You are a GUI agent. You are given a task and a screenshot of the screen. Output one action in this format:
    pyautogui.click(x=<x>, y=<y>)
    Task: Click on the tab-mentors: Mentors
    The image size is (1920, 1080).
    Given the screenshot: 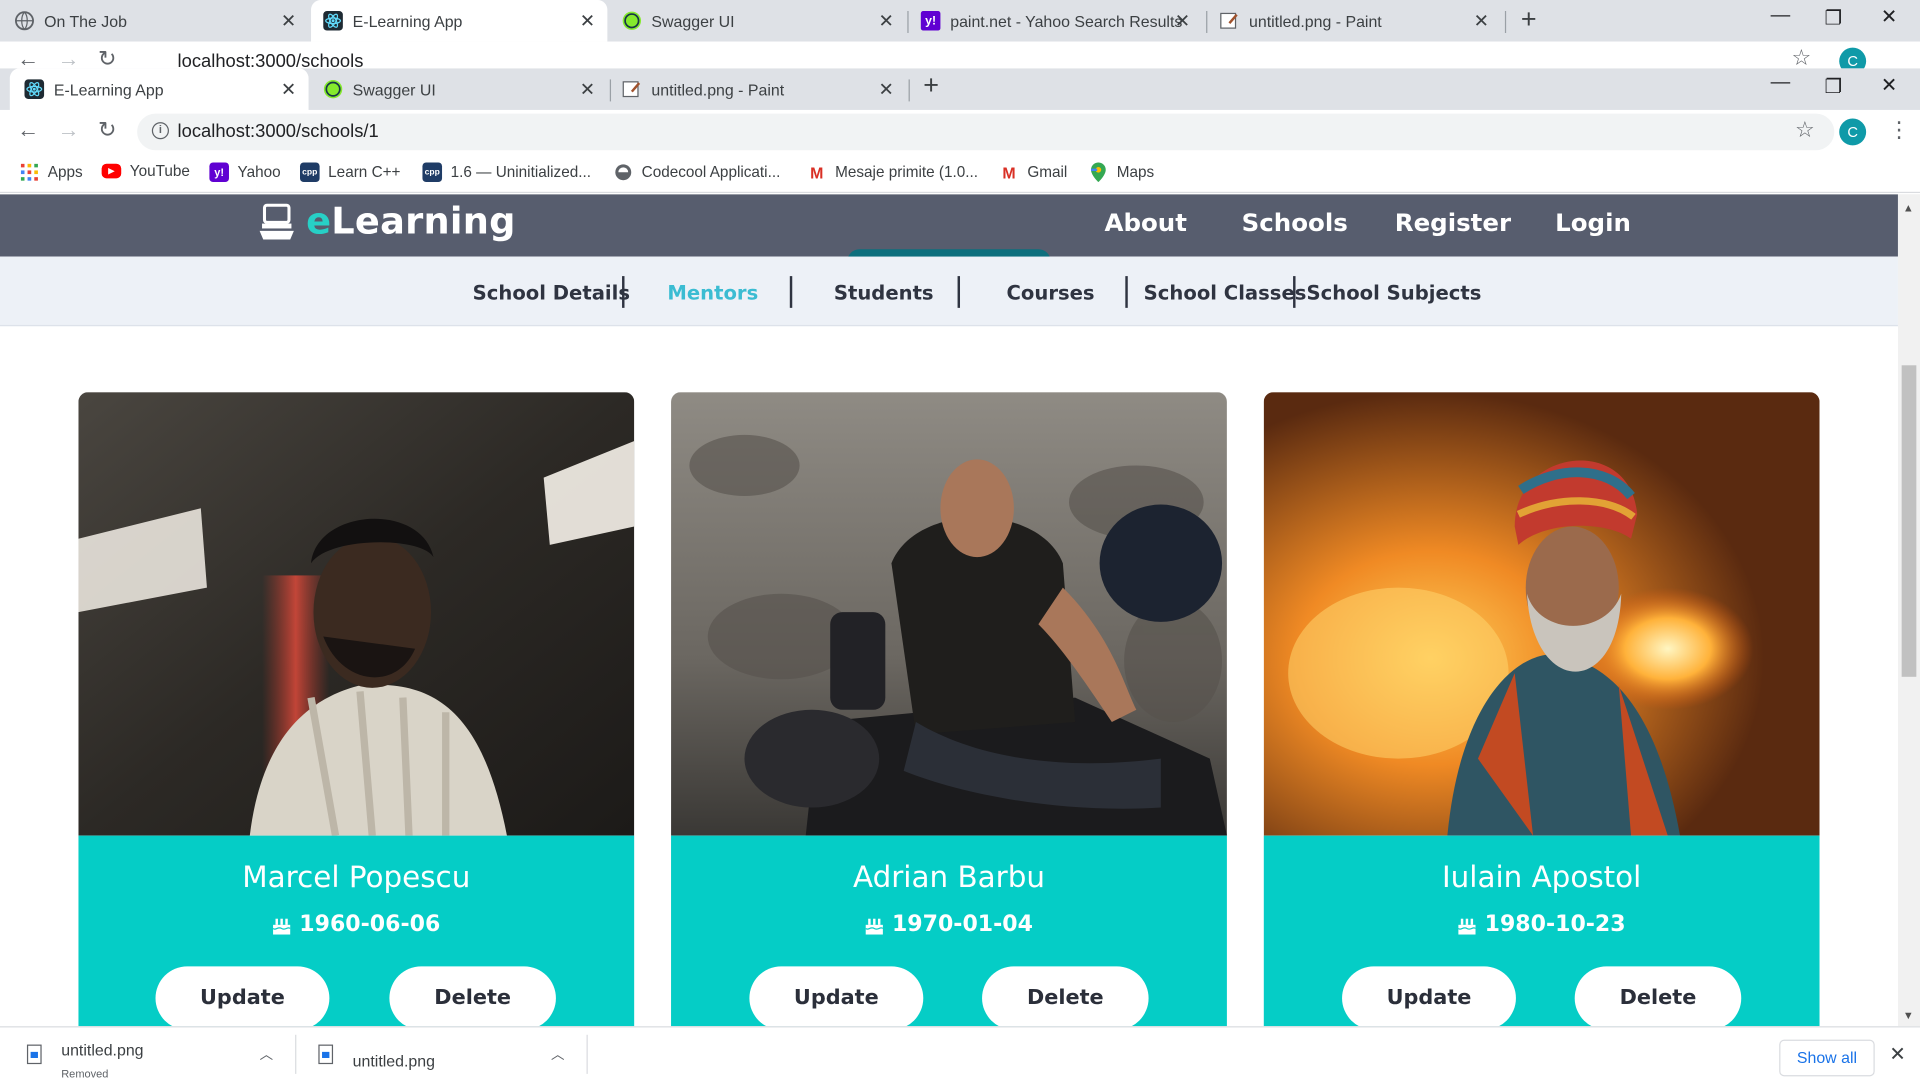 What is the action you would take?
    pyautogui.click(x=712, y=292)
    